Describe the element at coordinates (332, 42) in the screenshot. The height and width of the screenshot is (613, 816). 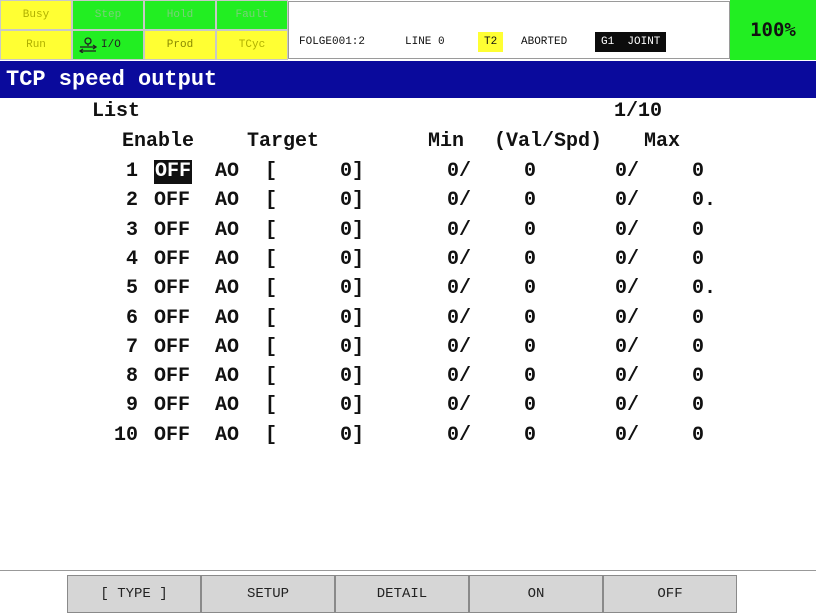
I see `program-name: FOLGE001:2` at that location.